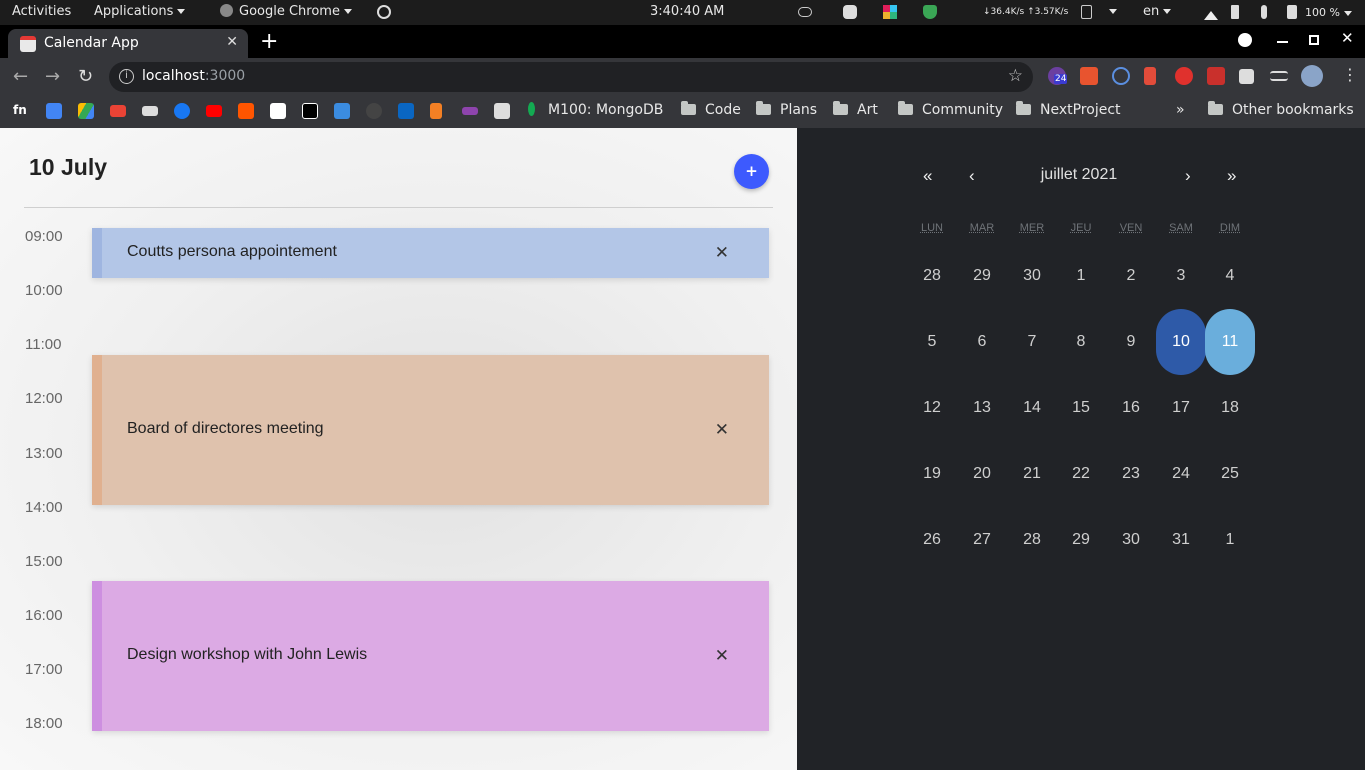 This screenshot has width=1365, height=770. What do you see at coordinates (118, 111) in the screenshot?
I see `gmail-bookmark-icon` at bounding box center [118, 111].